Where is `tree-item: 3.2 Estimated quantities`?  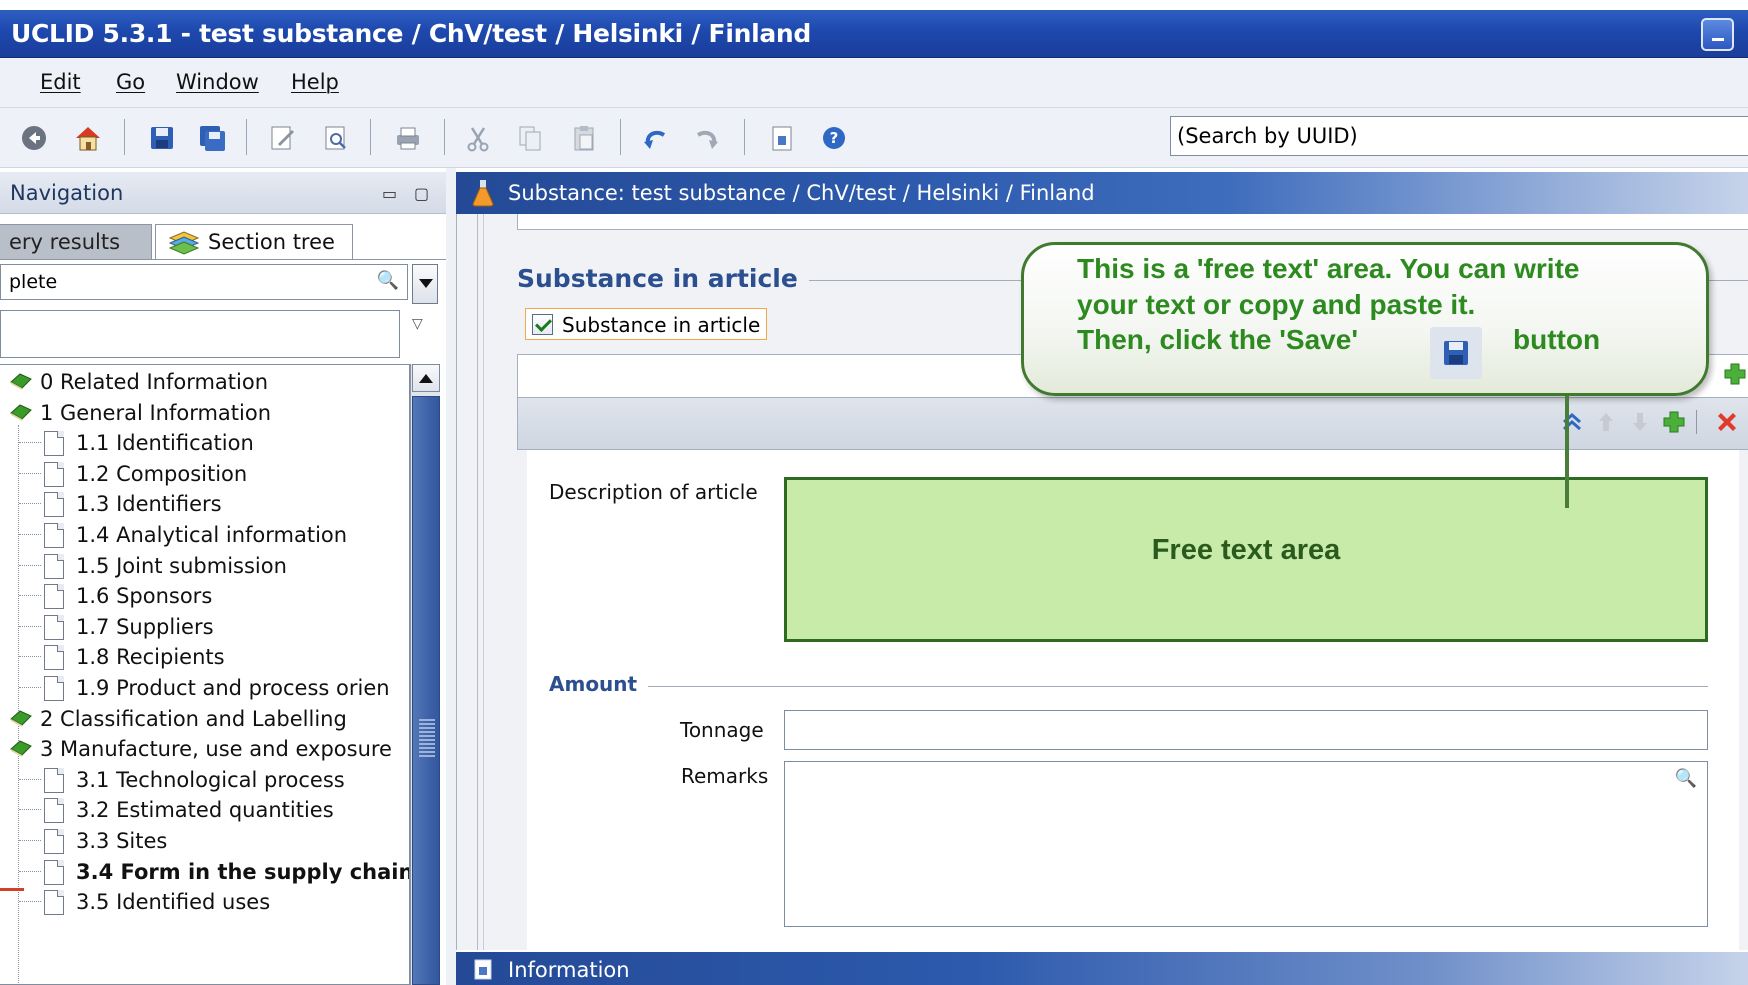 tree-item: 3.2 Estimated quantities is located at coordinates (204, 810).